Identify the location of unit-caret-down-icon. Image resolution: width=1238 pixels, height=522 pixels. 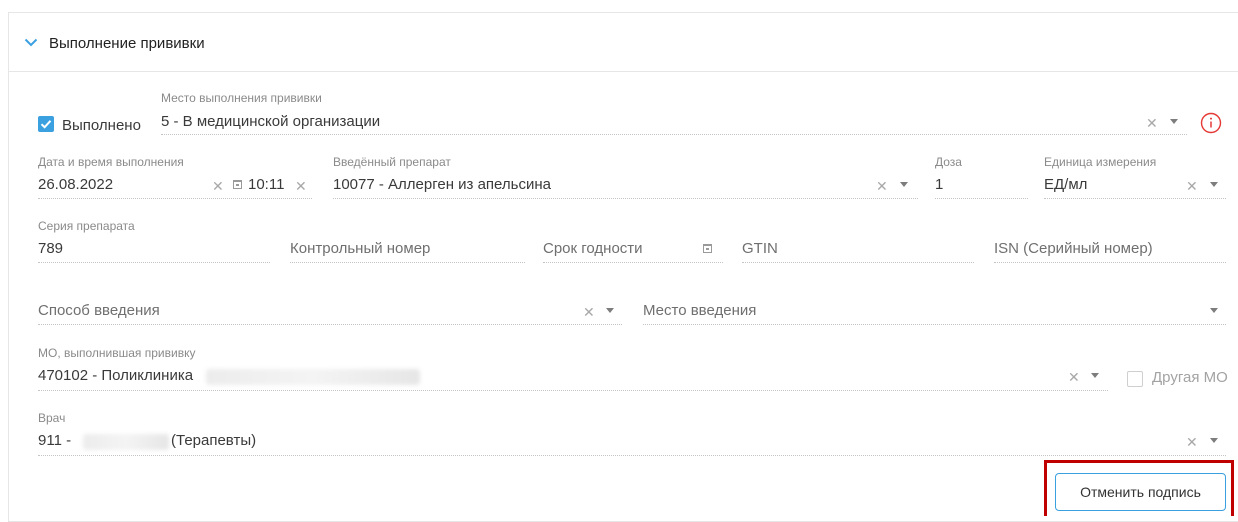
(1214, 184).